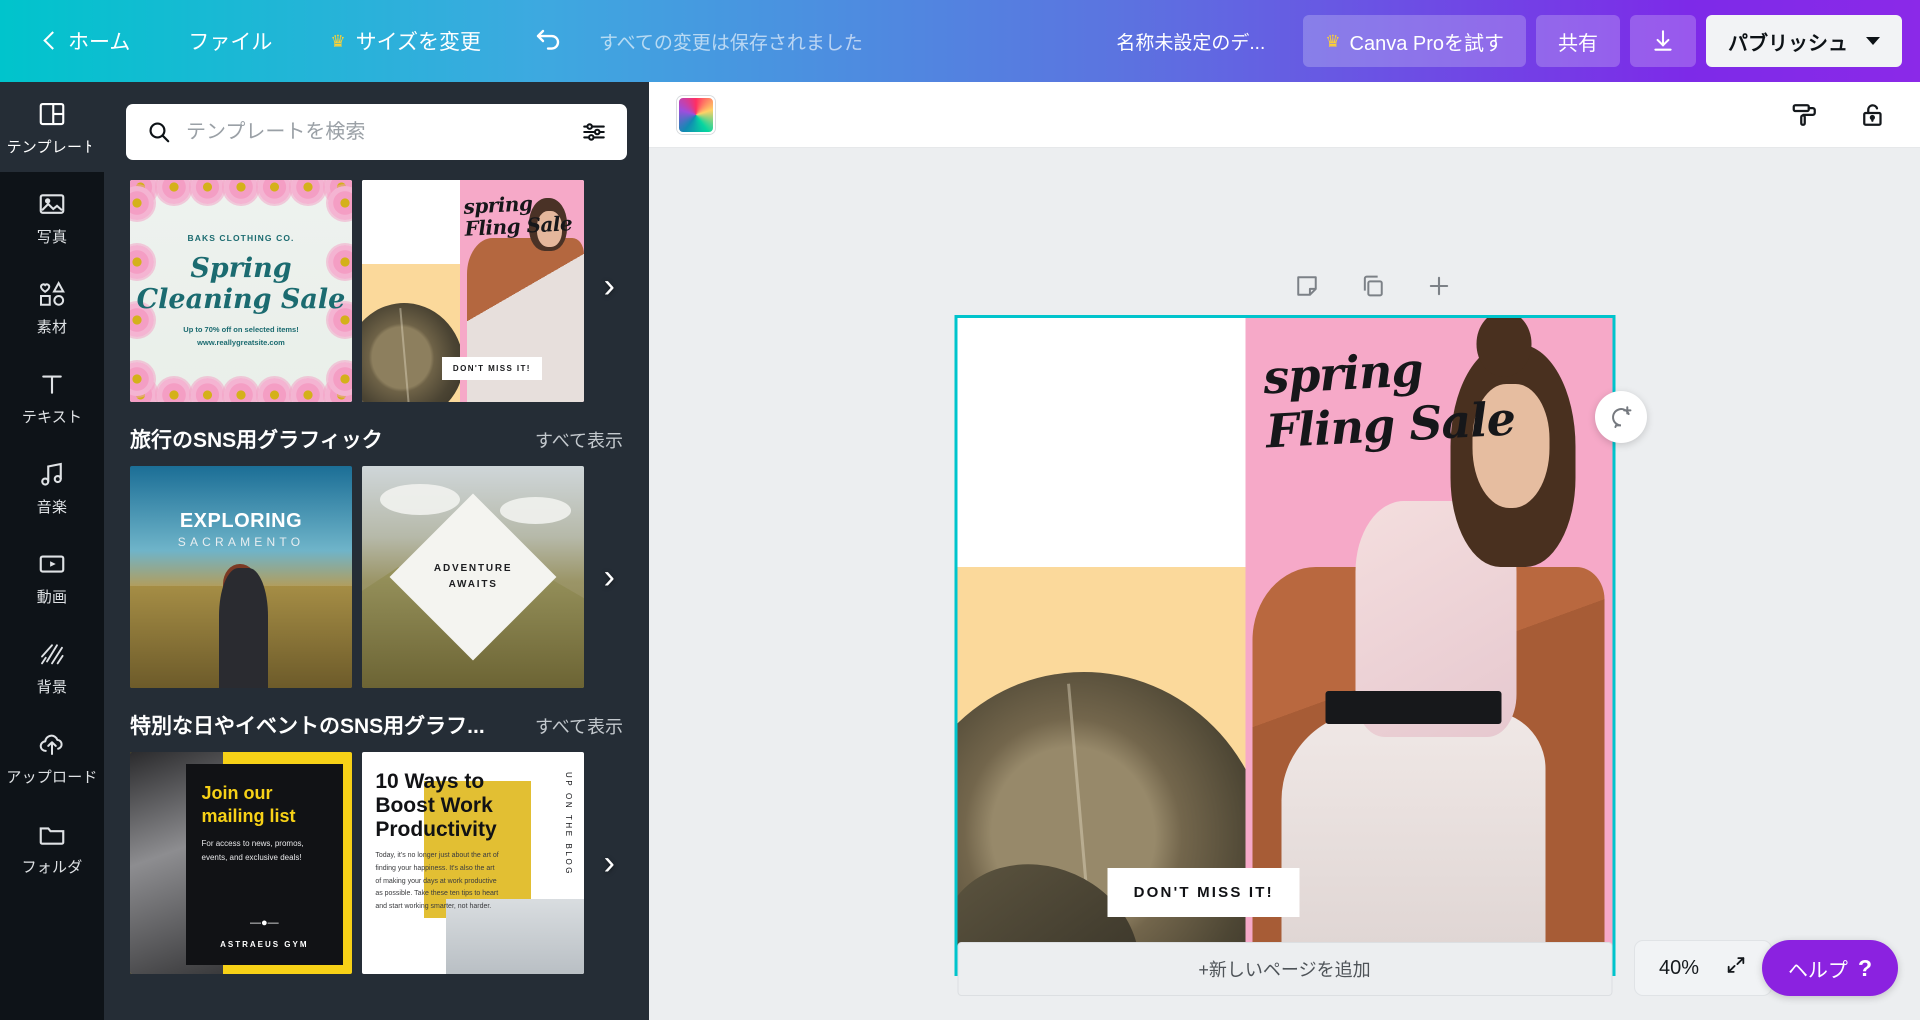 The width and height of the screenshot is (1920, 1020). What do you see at coordinates (241, 577) in the screenshot?
I see `template-card-exploring-sacramento: EXPLORING SACRAMENTO` at bounding box center [241, 577].